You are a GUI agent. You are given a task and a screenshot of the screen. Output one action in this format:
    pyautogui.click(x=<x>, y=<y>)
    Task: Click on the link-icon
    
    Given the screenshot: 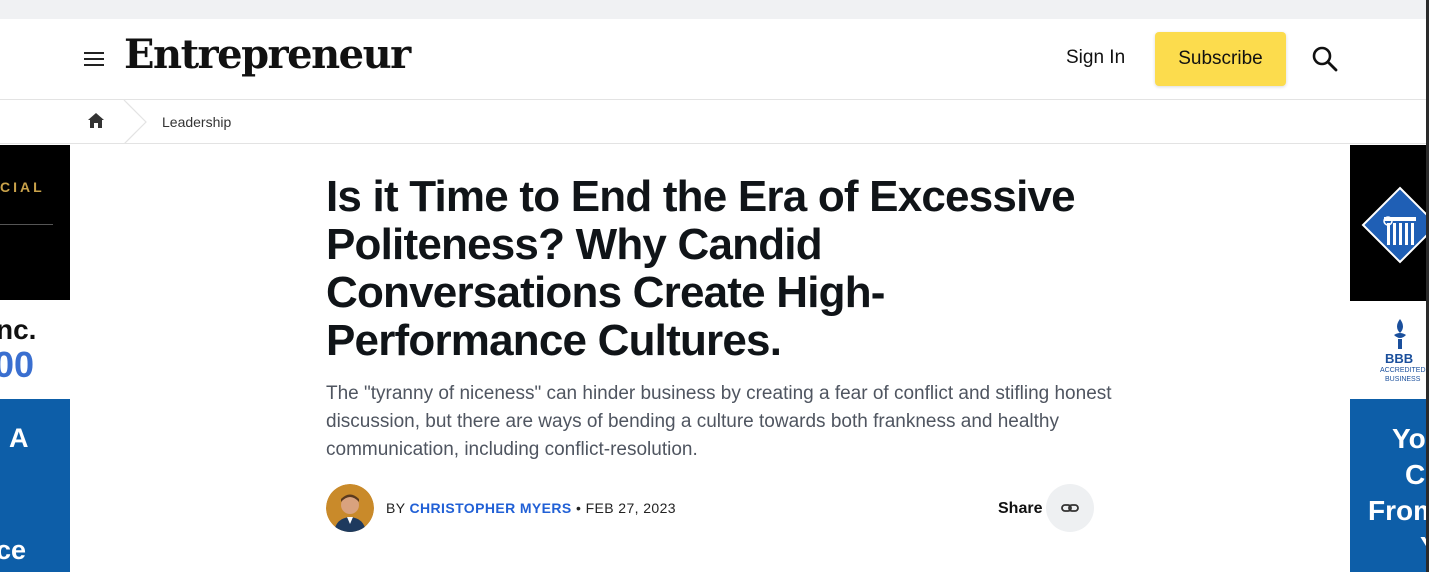 What is the action you would take?
    pyautogui.click(x=1070, y=508)
    